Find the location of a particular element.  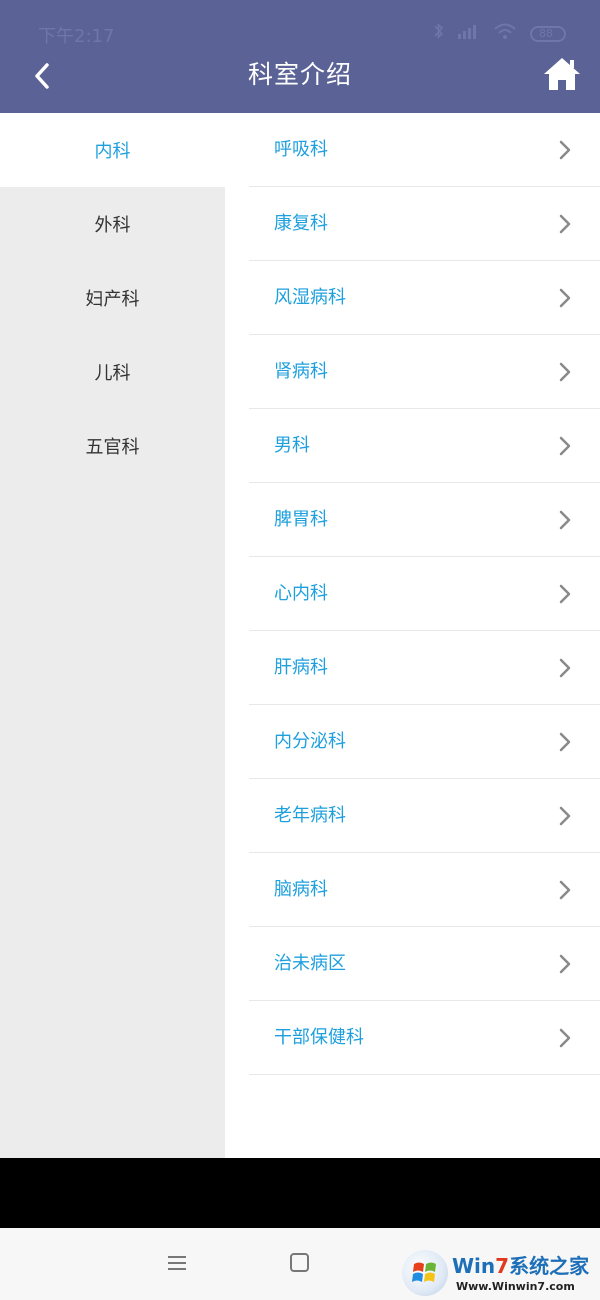

watermark-seven: 7 is located at coordinates (502, 1266).